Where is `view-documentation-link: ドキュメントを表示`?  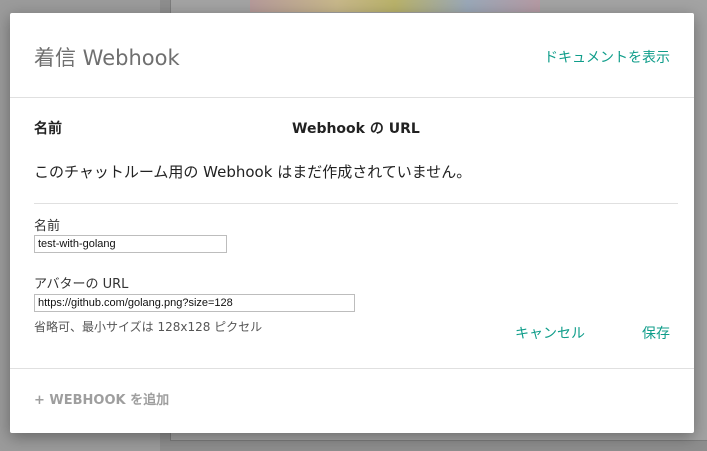
view-documentation-link: ドキュメントを表示 is located at coordinates (607, 57).